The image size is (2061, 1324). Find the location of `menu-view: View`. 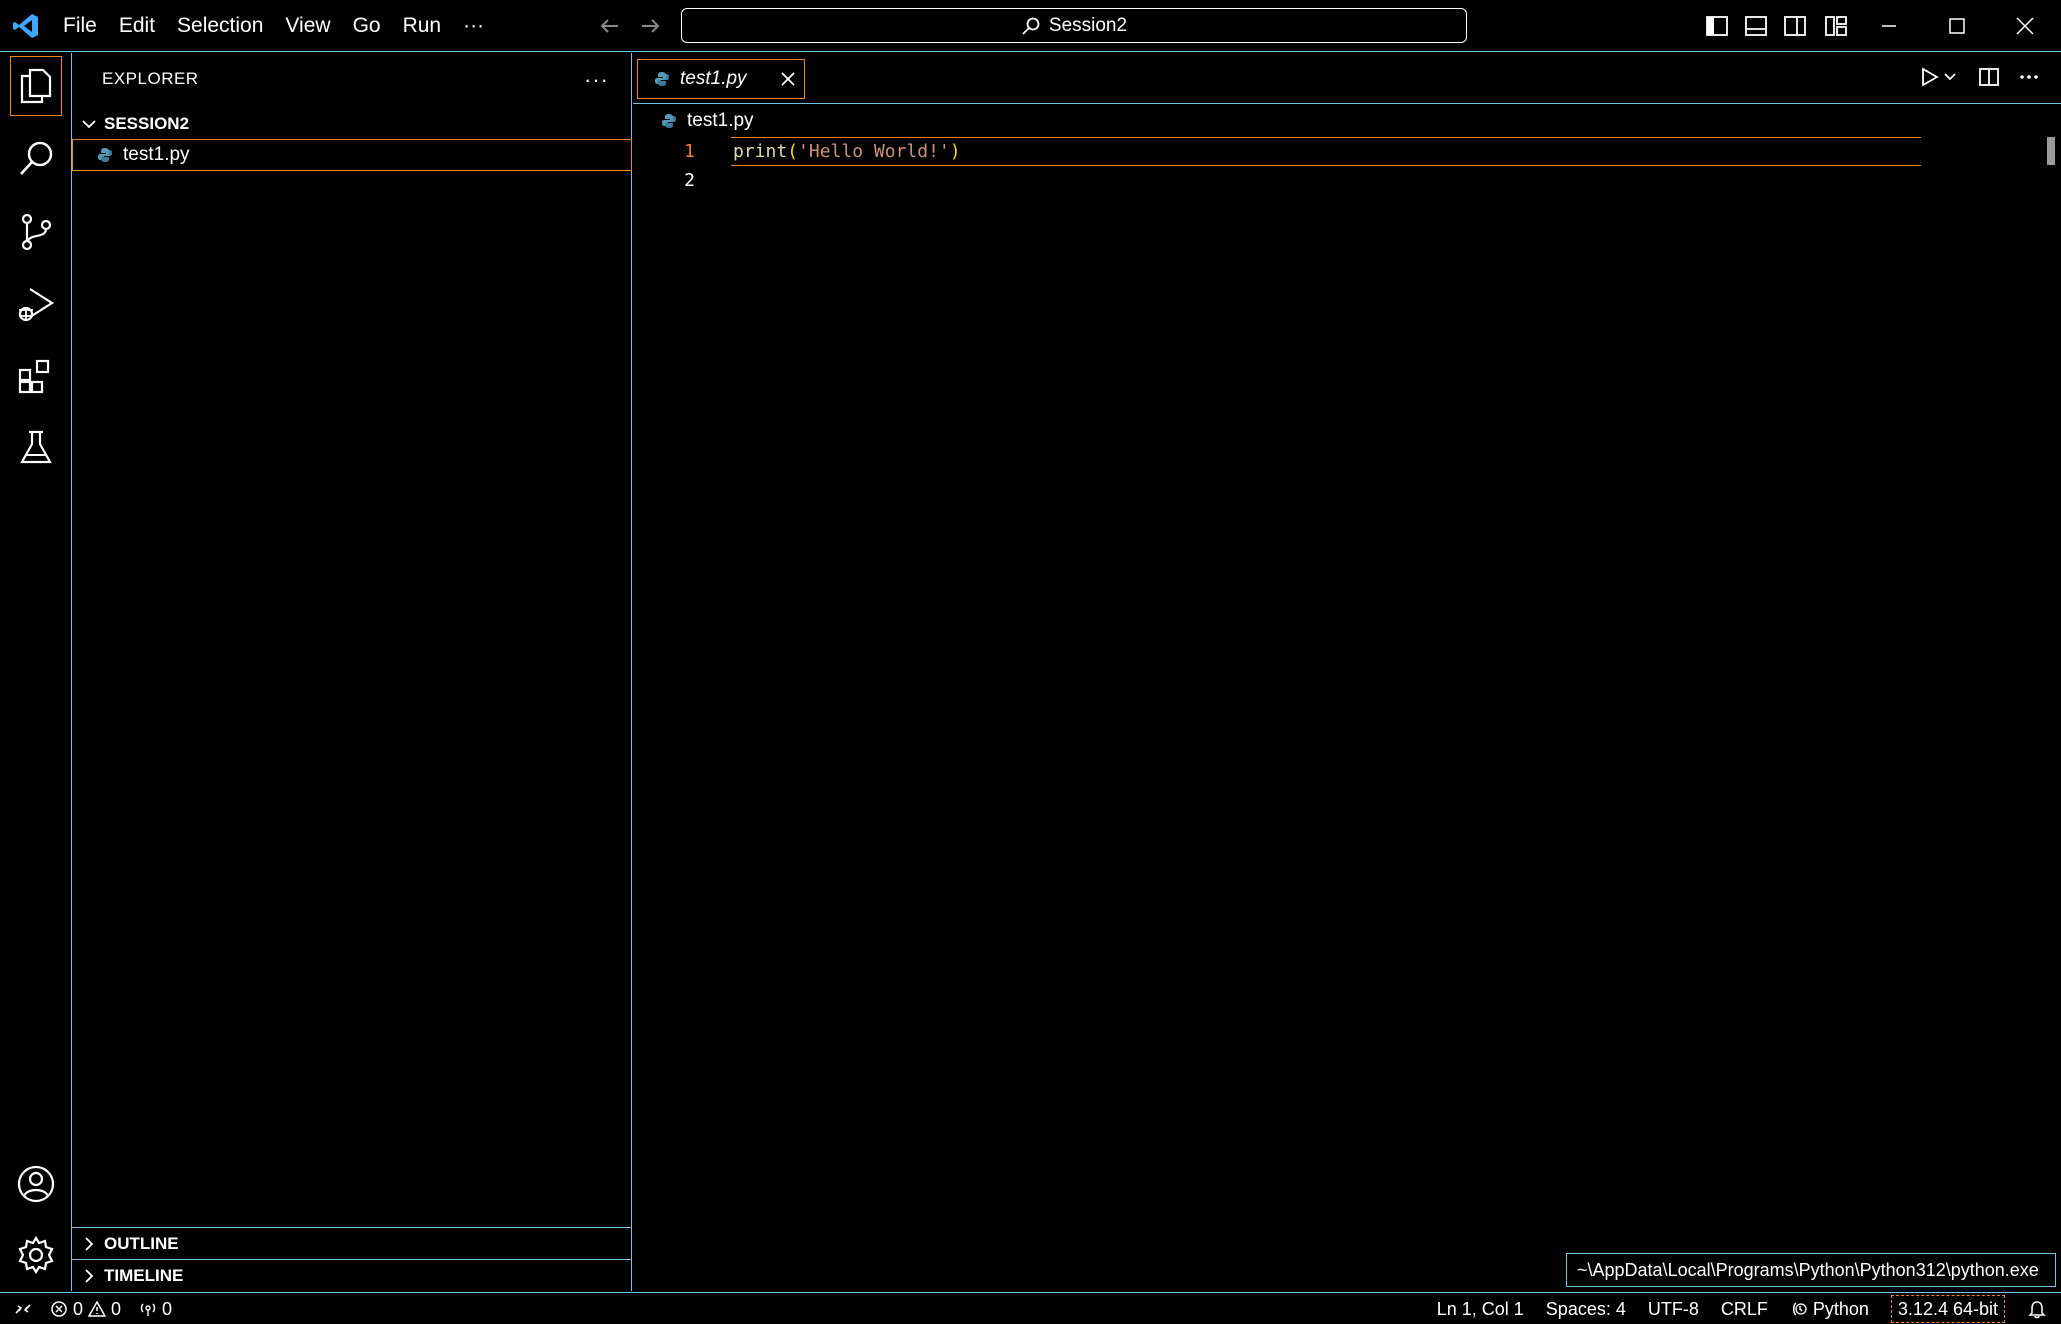

menu-view: View is located at coordinates (307, 26).